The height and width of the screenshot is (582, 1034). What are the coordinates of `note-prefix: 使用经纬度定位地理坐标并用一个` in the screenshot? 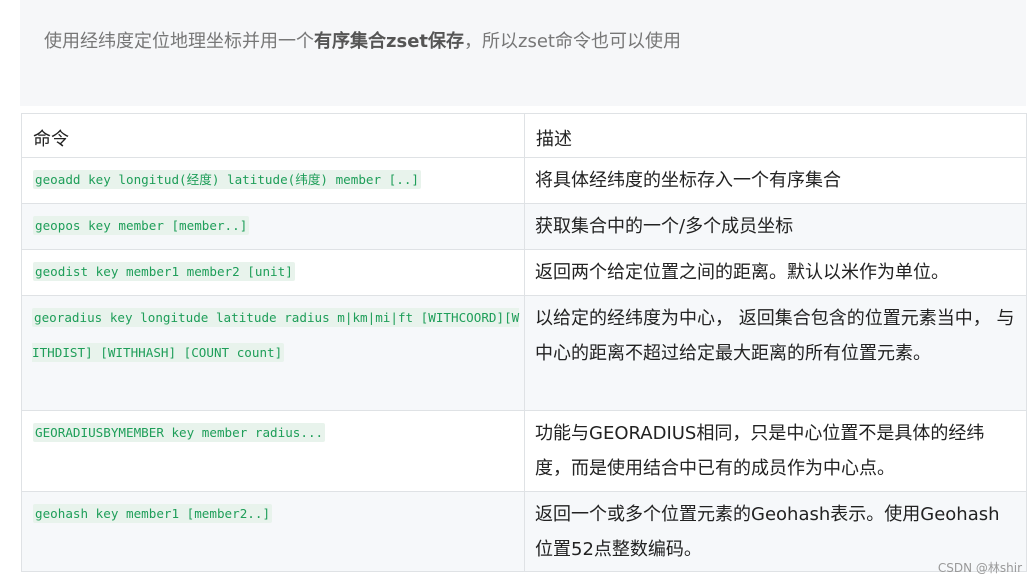 It's located at (179, 41).